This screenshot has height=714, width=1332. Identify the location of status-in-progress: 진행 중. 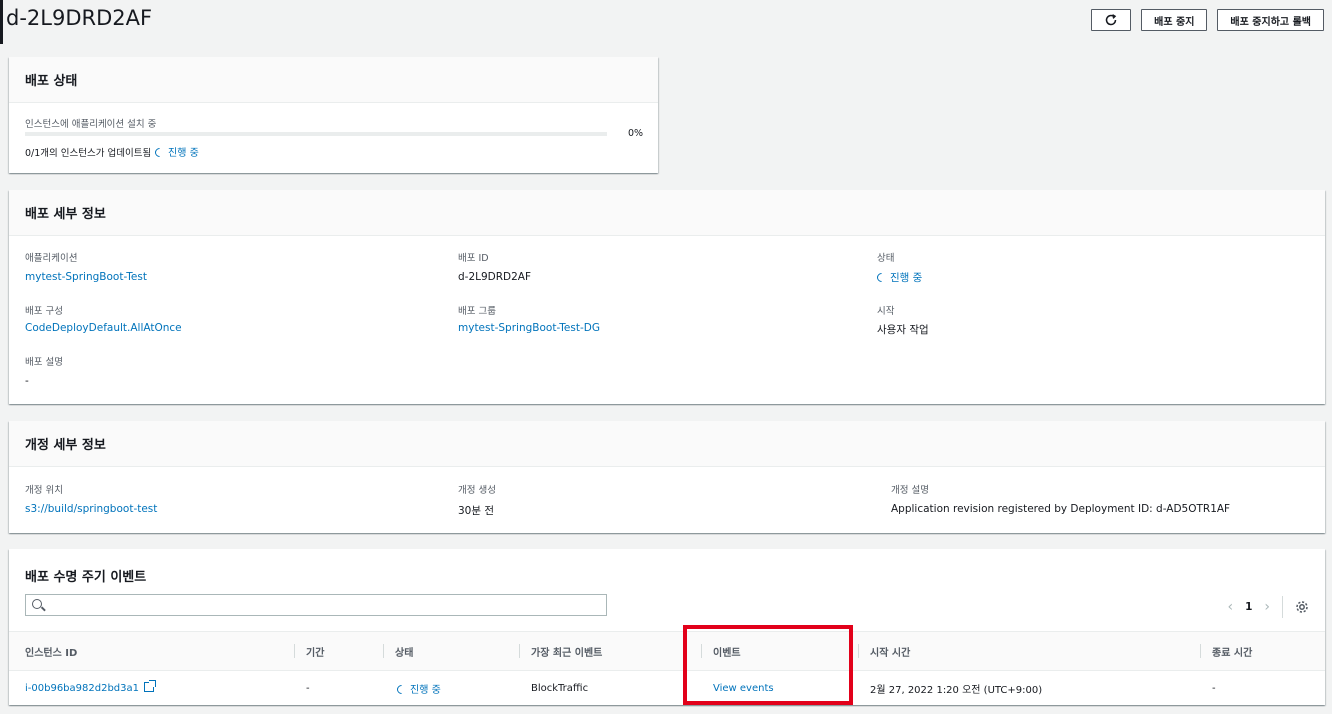
(176, 151).